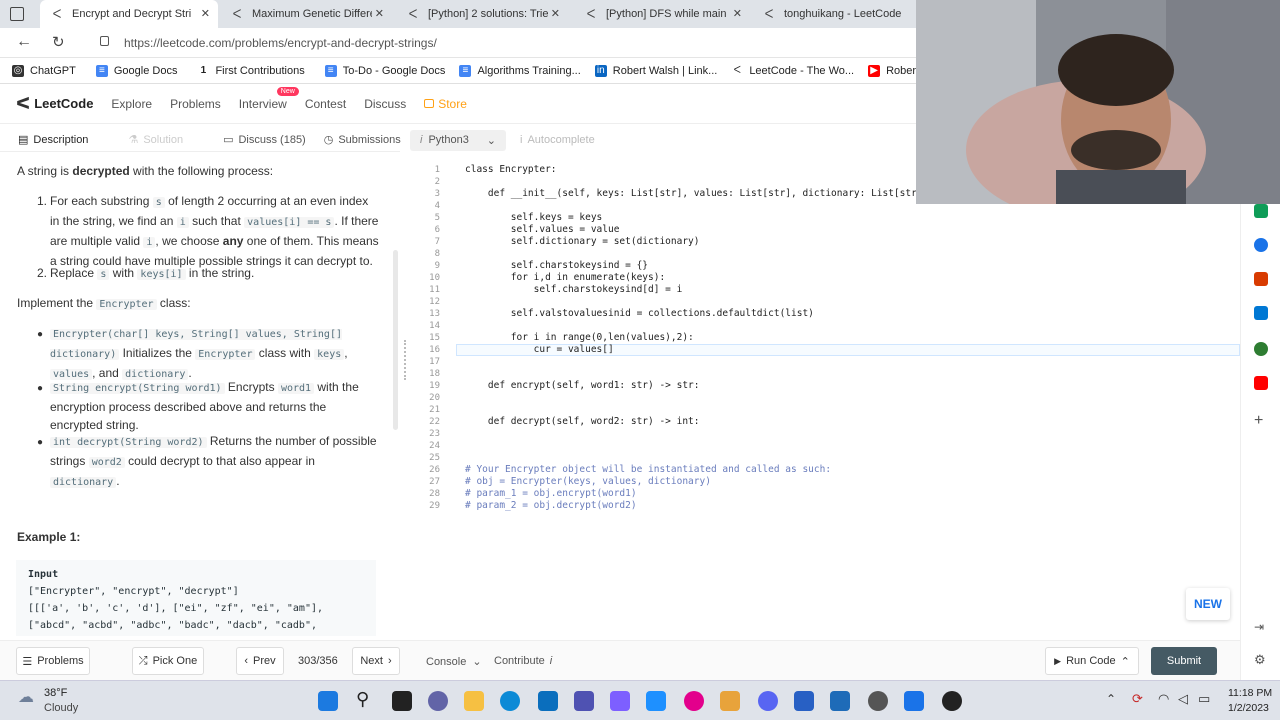 This screenshot has height=720, width=1280. I want to click on submit-button: Submit, so click(1184, 661).